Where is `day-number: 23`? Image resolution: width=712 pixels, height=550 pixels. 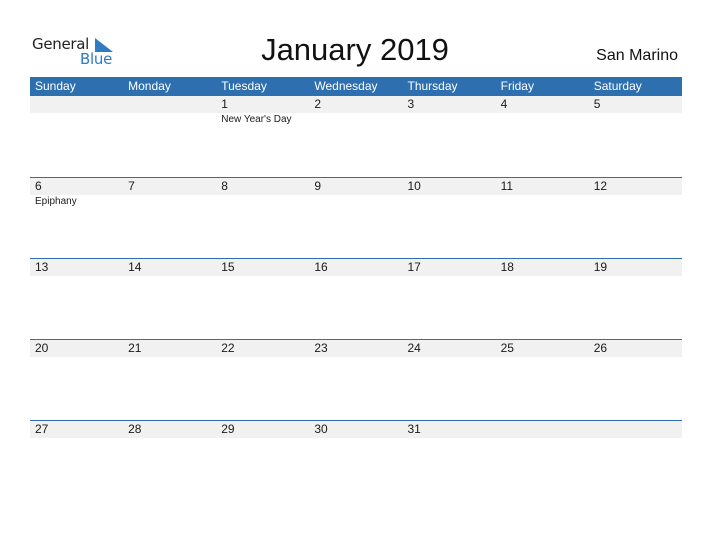
day-number: 23 is located at coordinates (321, 348).